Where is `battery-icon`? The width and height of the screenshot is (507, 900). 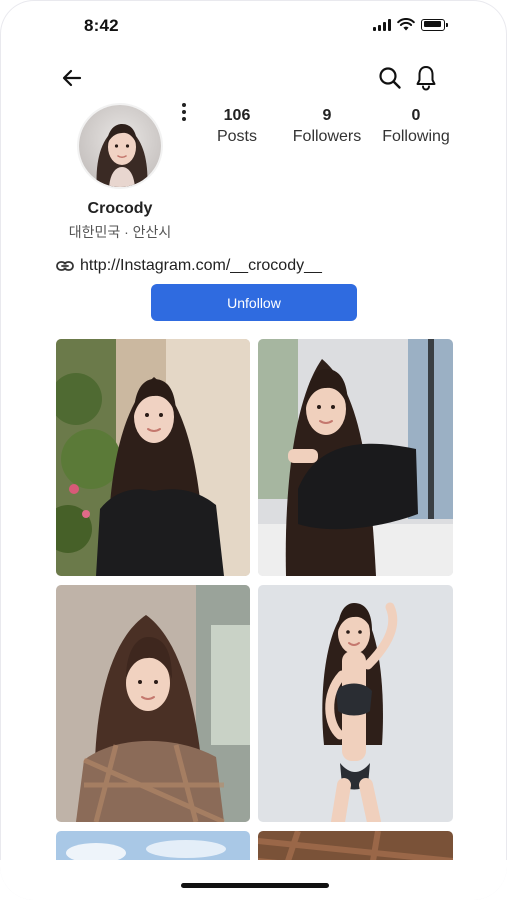
battery-icon is located at coordinates (434, 24).